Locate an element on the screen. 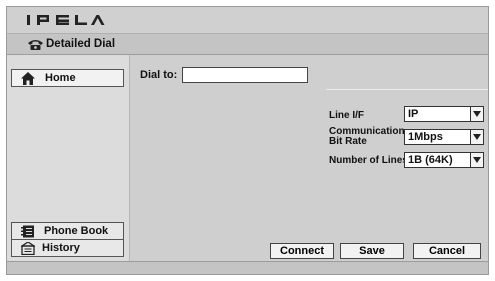 Image resolution: width=495 pixels, height=281 pixels. logo-bar is located at coordinates (247, 20).